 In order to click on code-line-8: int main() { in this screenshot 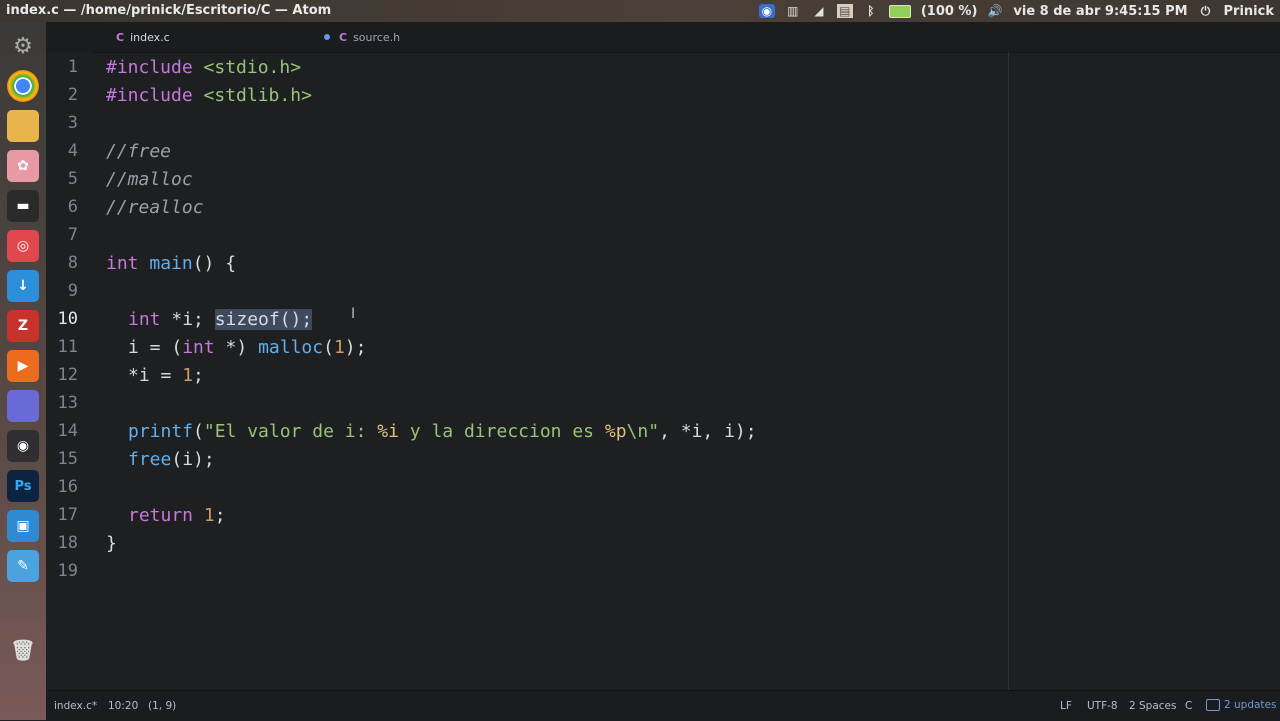, I will do `click(171, 264)`.